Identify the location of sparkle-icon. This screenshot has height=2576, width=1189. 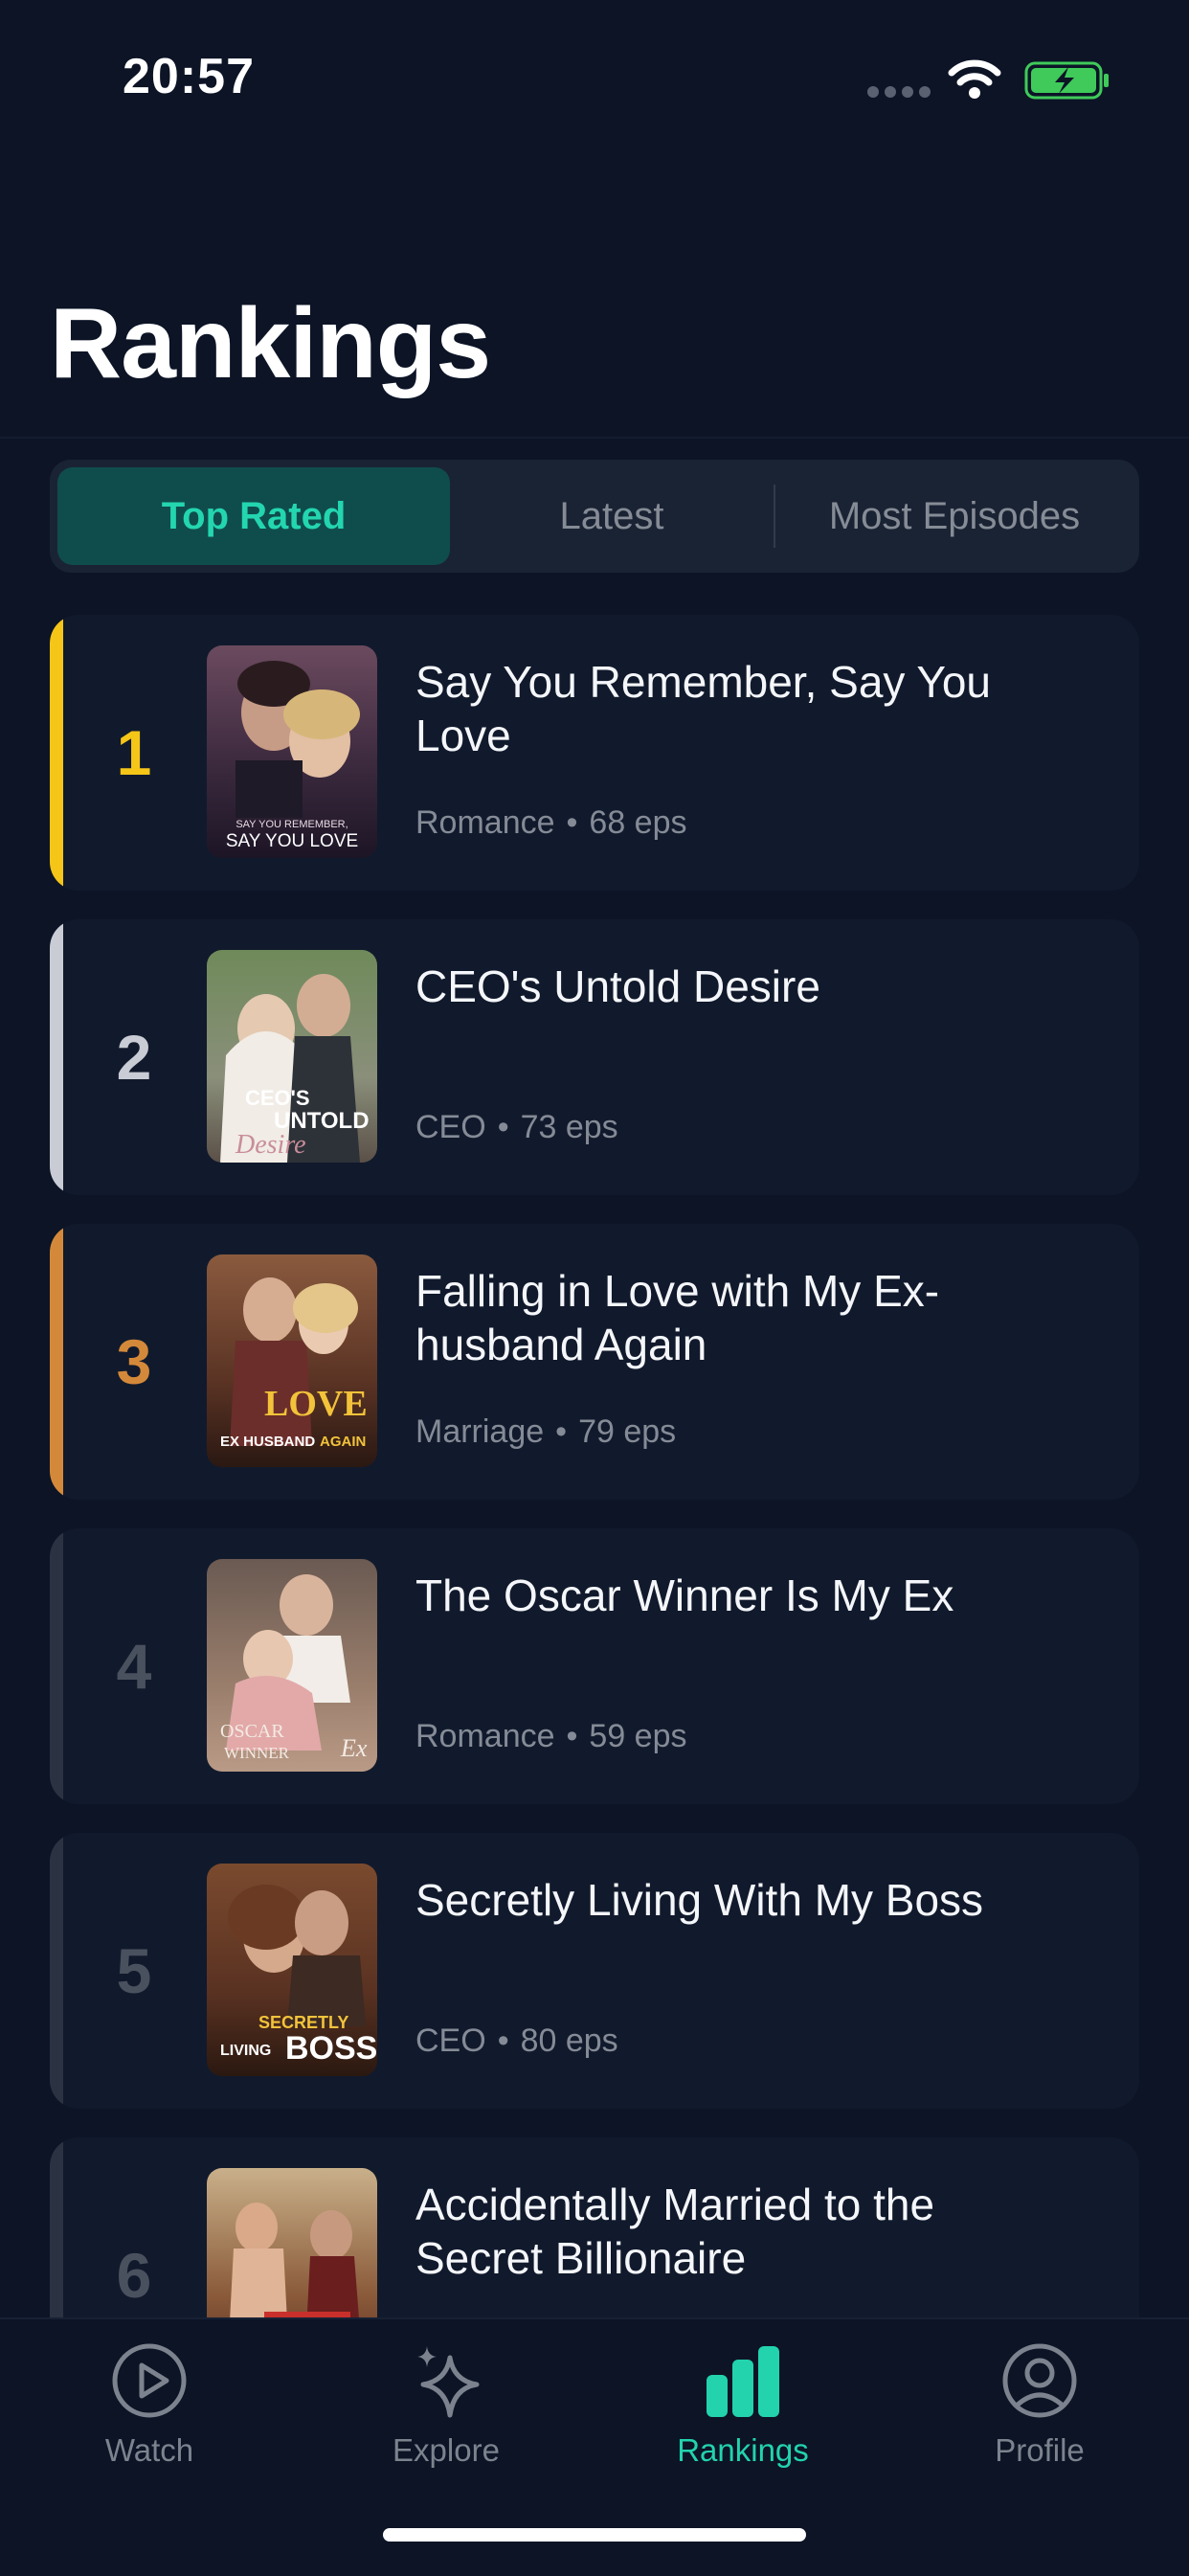
(448, 2382).